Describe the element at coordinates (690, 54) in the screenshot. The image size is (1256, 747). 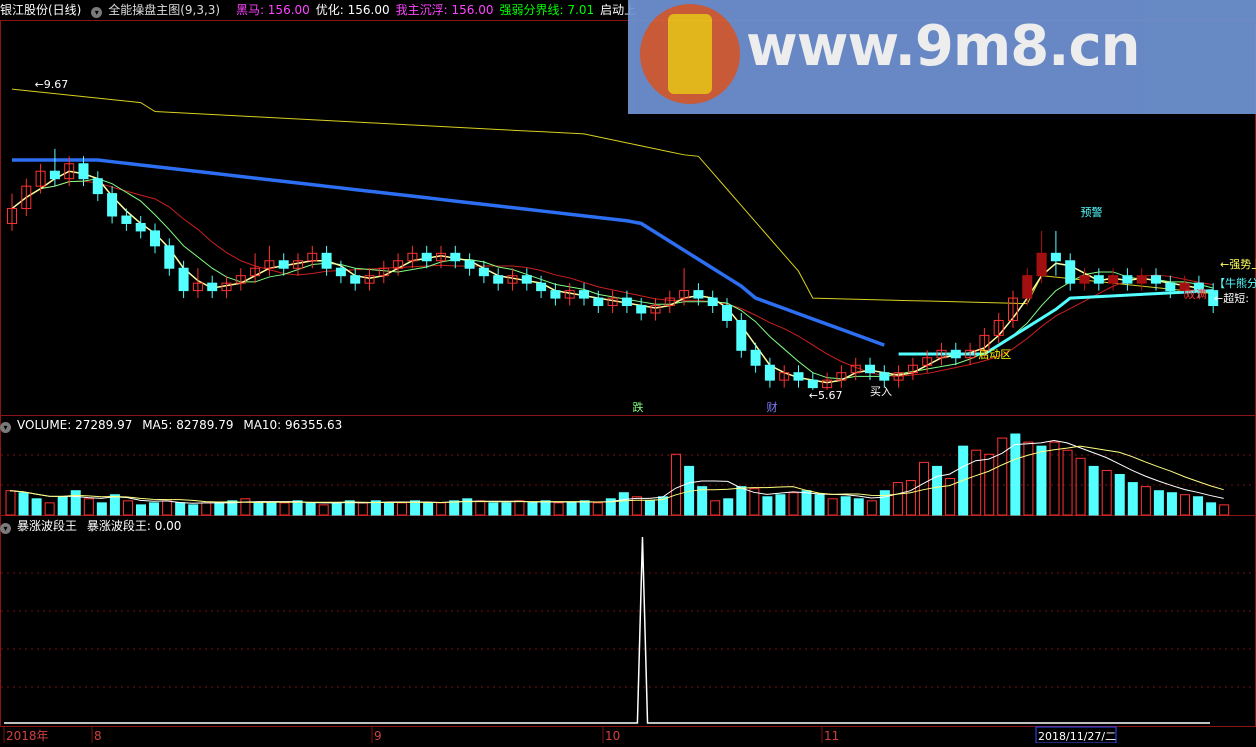
I see `watermark-logo-icon` at that location.